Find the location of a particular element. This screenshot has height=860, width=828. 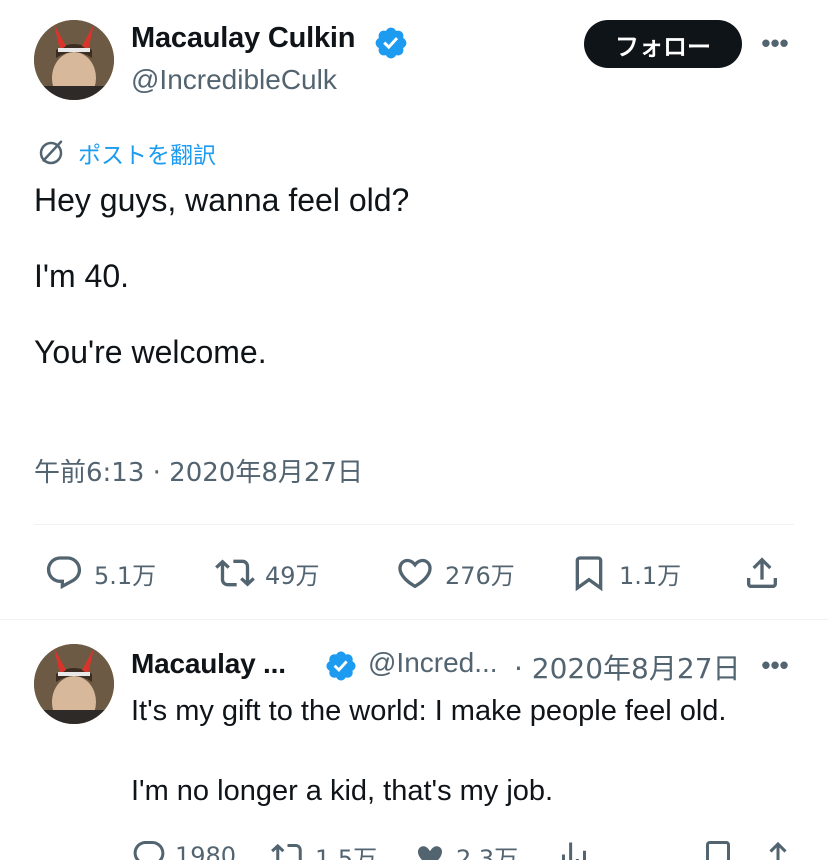

bookmark-count: 1.1万 is located at coordinates (650, 575).